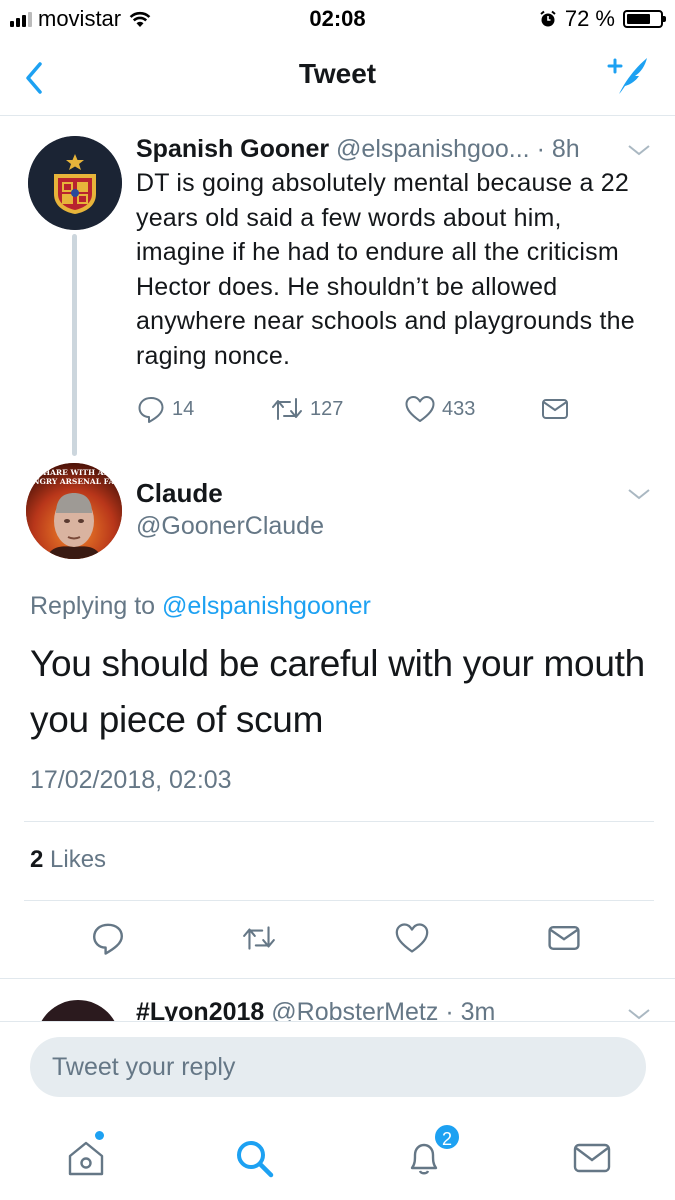 This screenshot has width=675, height=1200. I want to click on avatar: SHARE WITH AN ANGRY ARSENAL FAN, so click(74, 511).